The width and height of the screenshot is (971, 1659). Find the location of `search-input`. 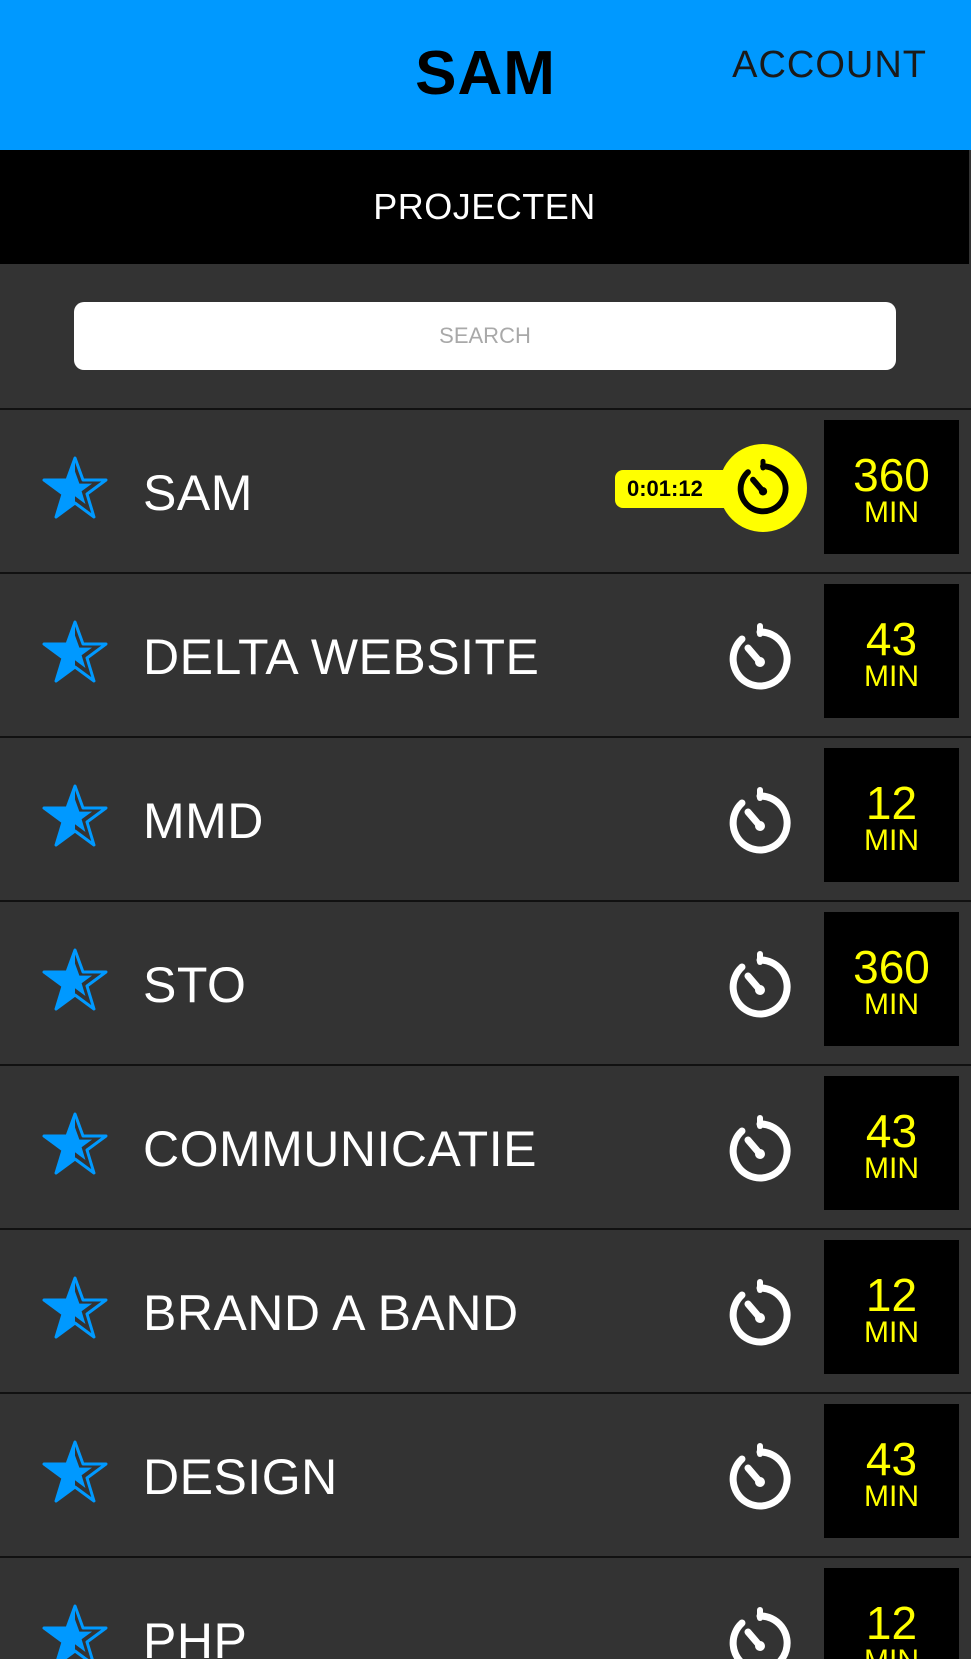

search-input is located at coordinates (485, 336).